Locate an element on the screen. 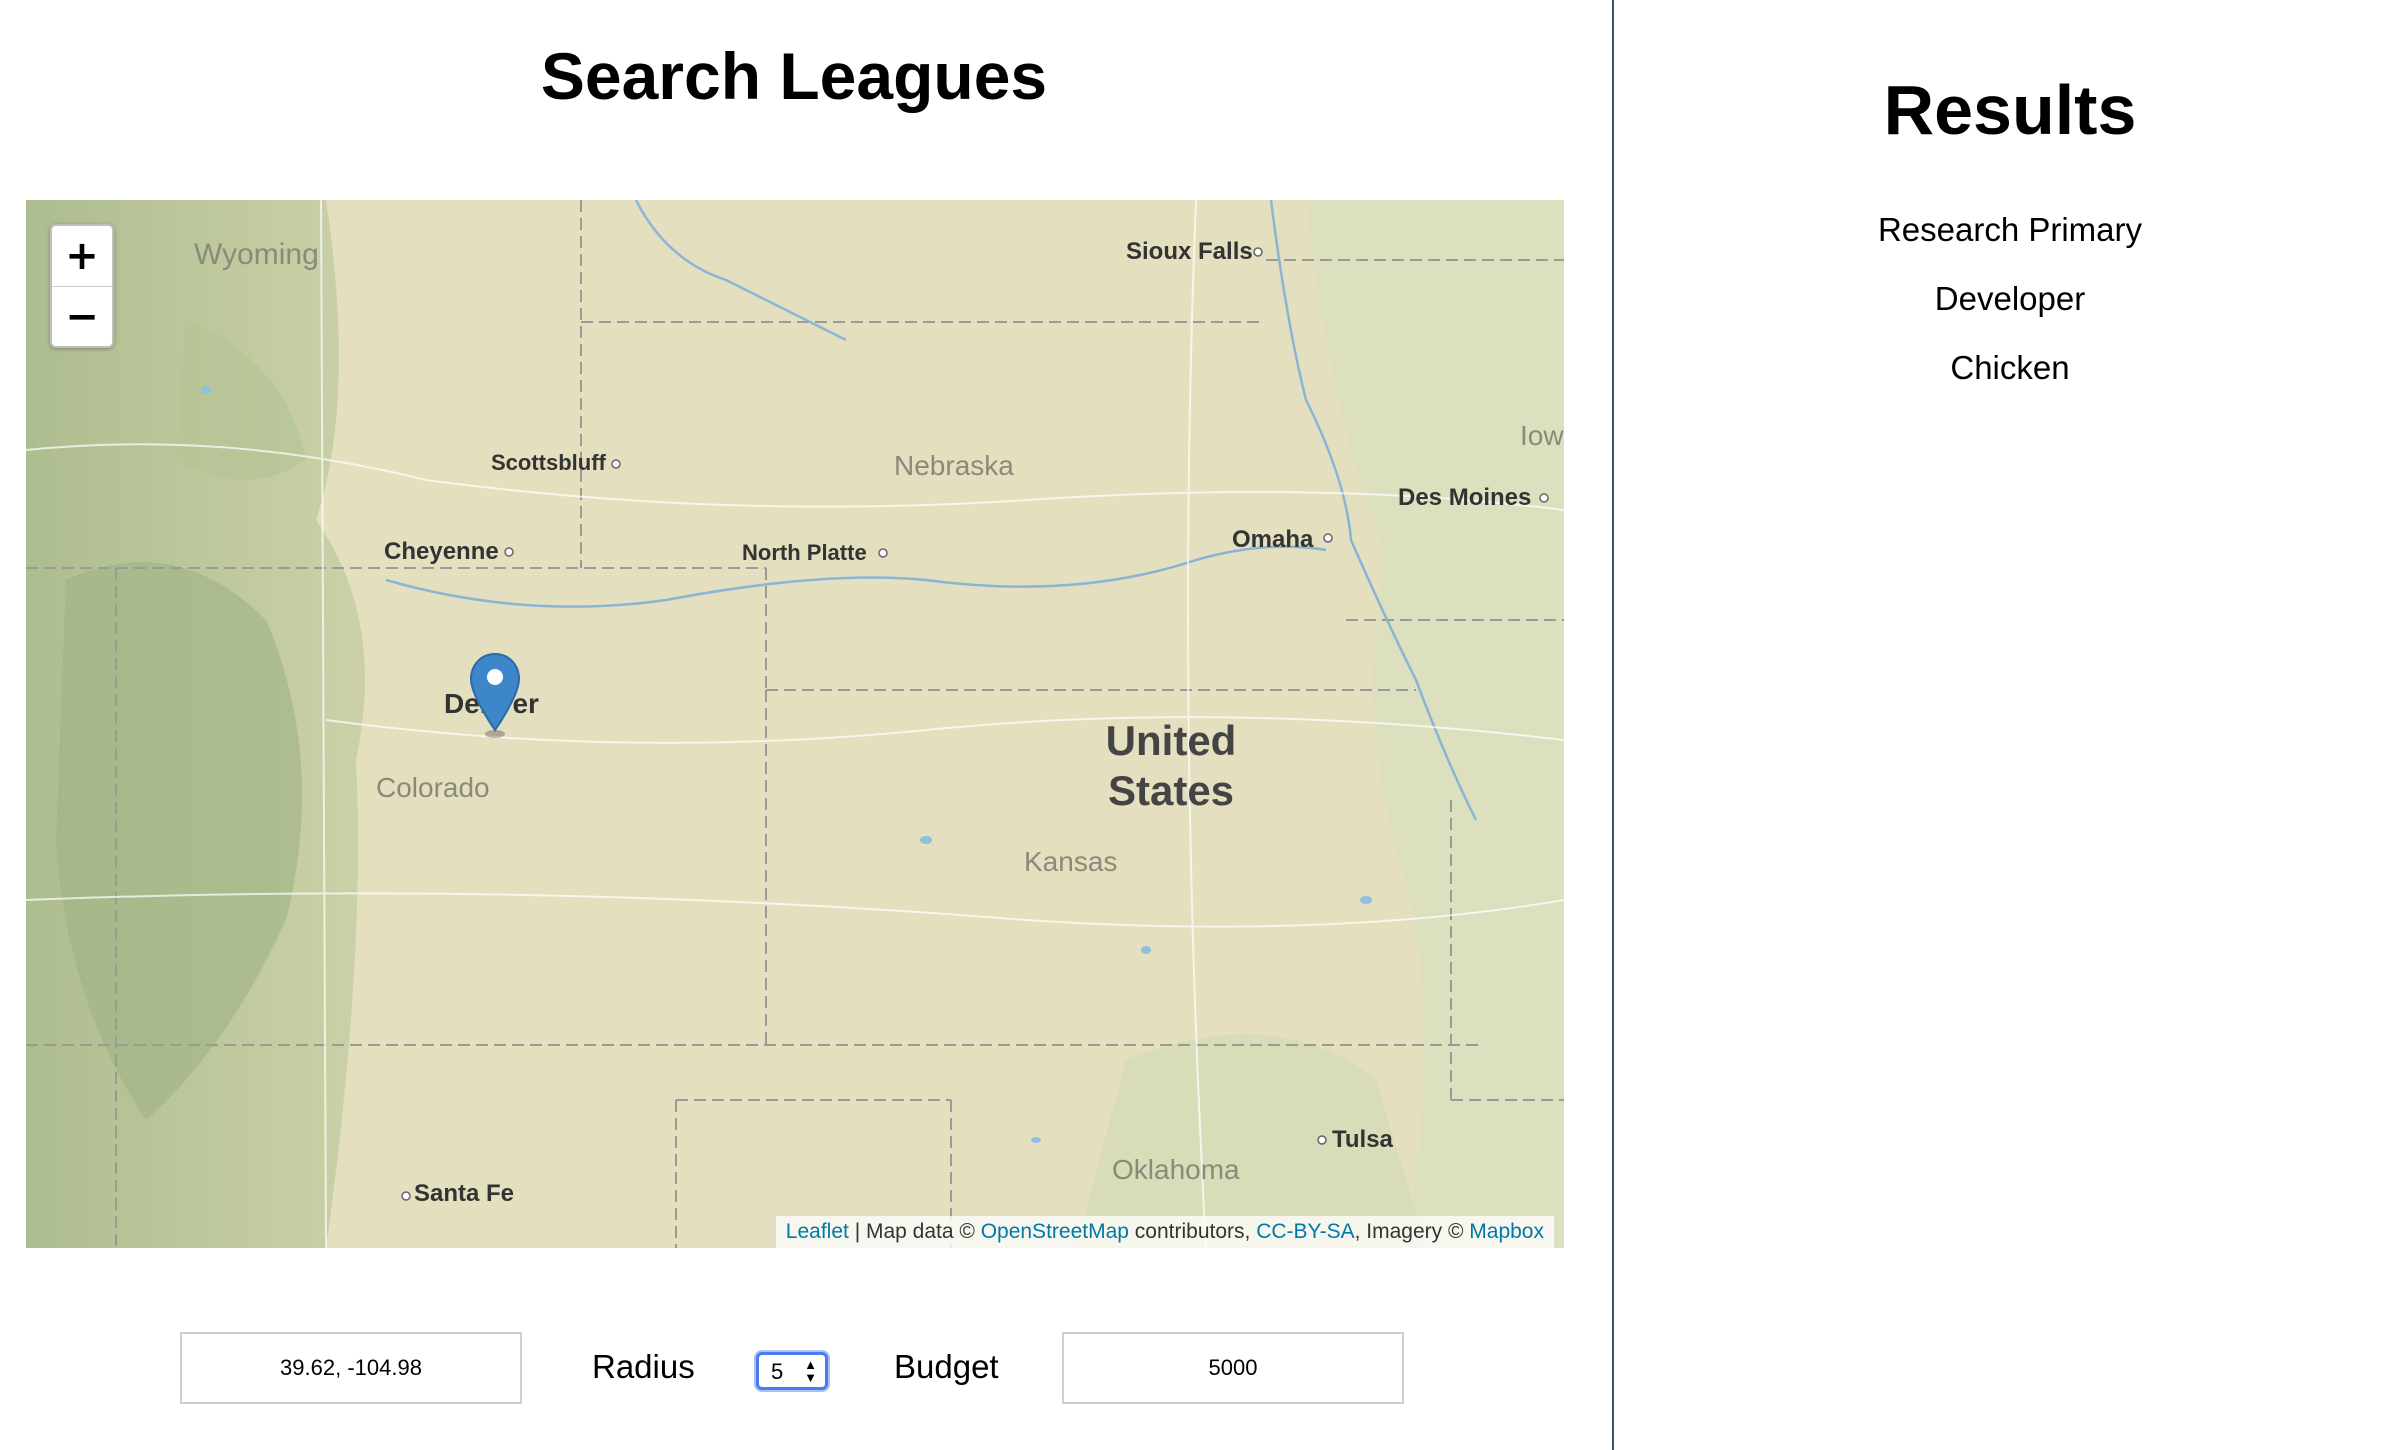  attribution-text-imagery: , Imagery © is located at coordinates (1412, 1231).